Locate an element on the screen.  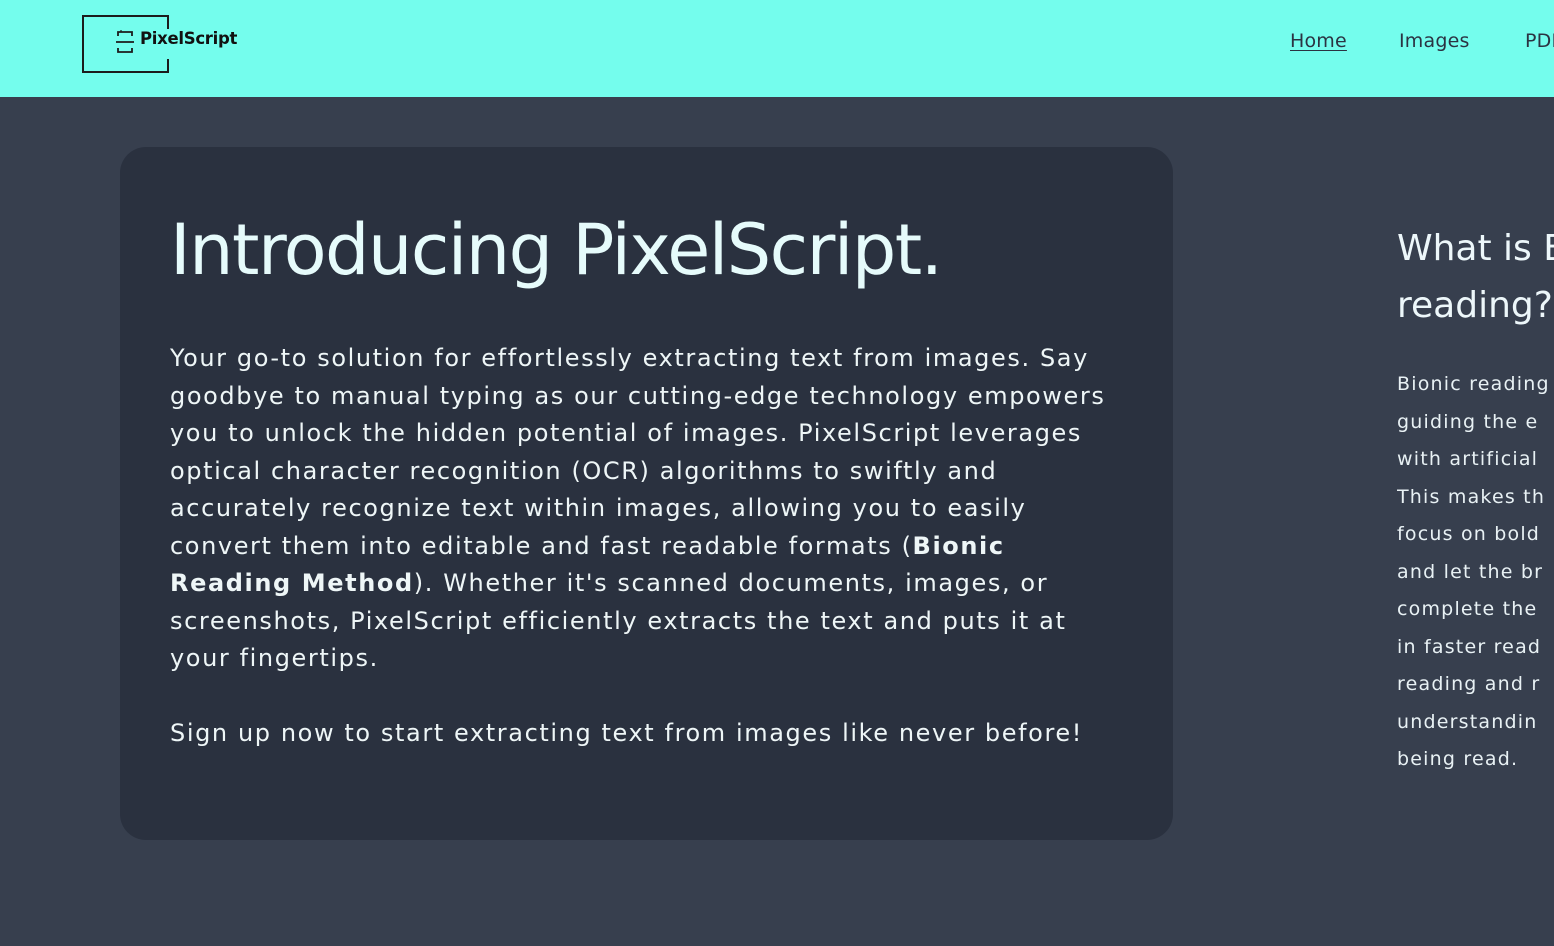
description-line: reading and r is located at coordinates (1469, 684).